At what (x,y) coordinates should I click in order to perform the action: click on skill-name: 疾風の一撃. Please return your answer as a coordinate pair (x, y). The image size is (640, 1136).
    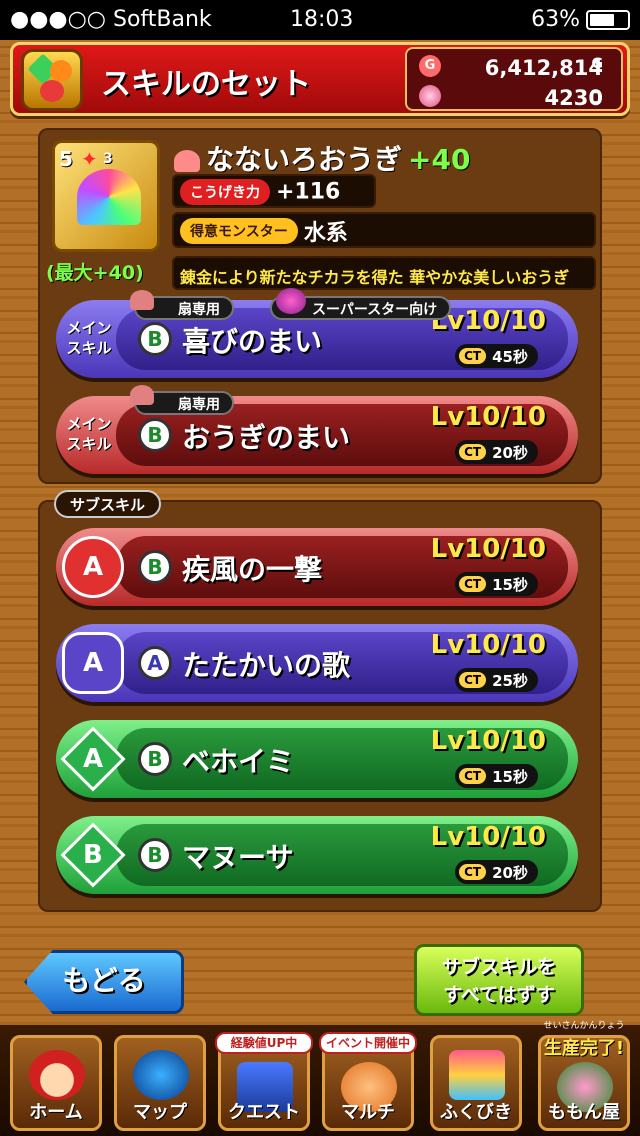
    Looking at the image, I should click on (252, 569).